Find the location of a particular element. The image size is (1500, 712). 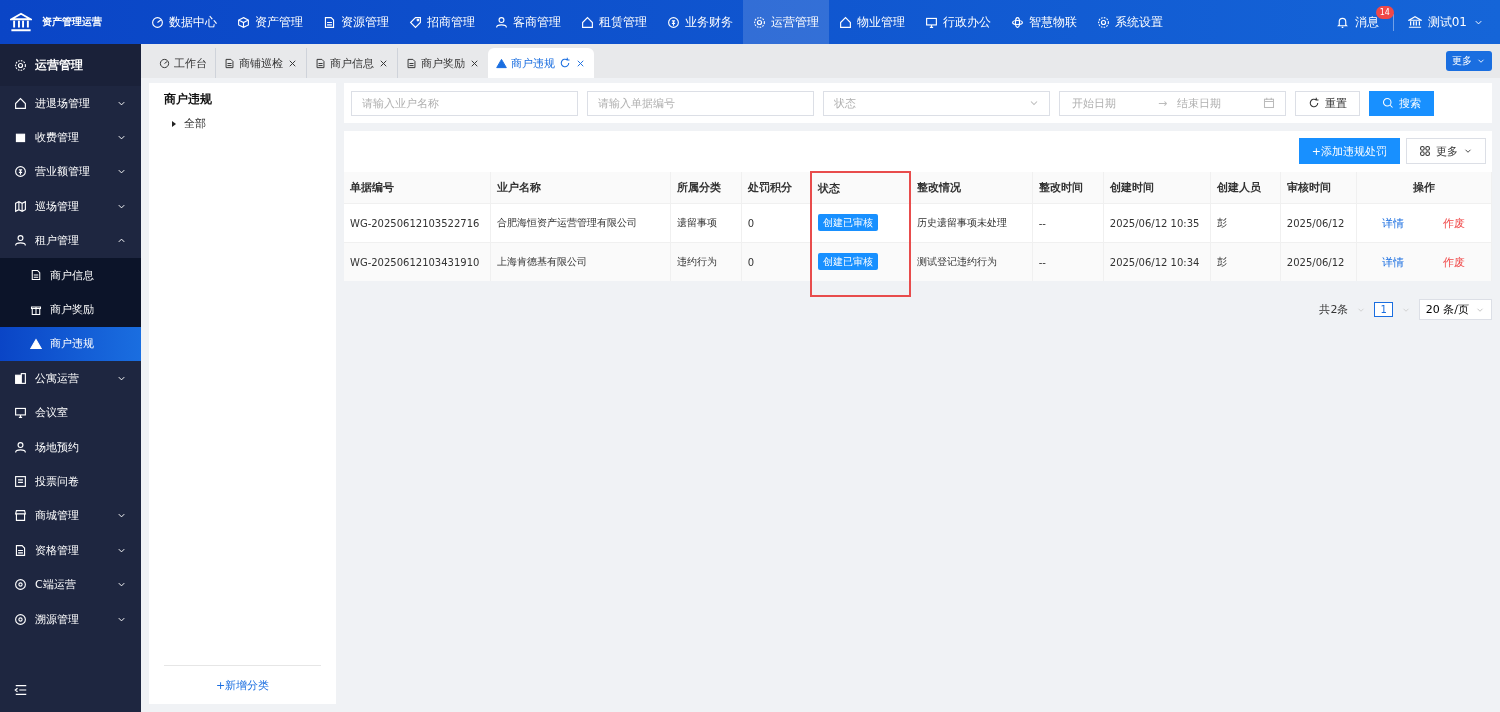

list-icon is located at coordinates (20, 481).